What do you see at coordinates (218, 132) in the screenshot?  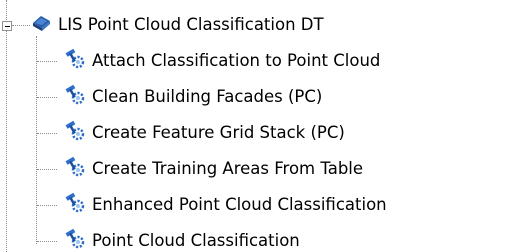 I see `tree-item-label: Create Feature Grid Stack (PC)` at bounding box center [218, 132].